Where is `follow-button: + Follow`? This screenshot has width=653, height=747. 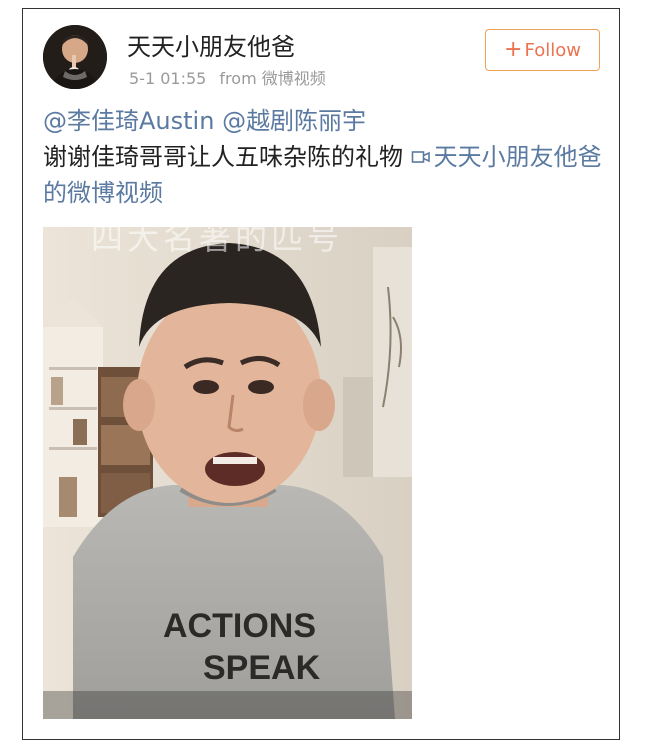
follow-button: + Follow is located at coordinates (542, 50).